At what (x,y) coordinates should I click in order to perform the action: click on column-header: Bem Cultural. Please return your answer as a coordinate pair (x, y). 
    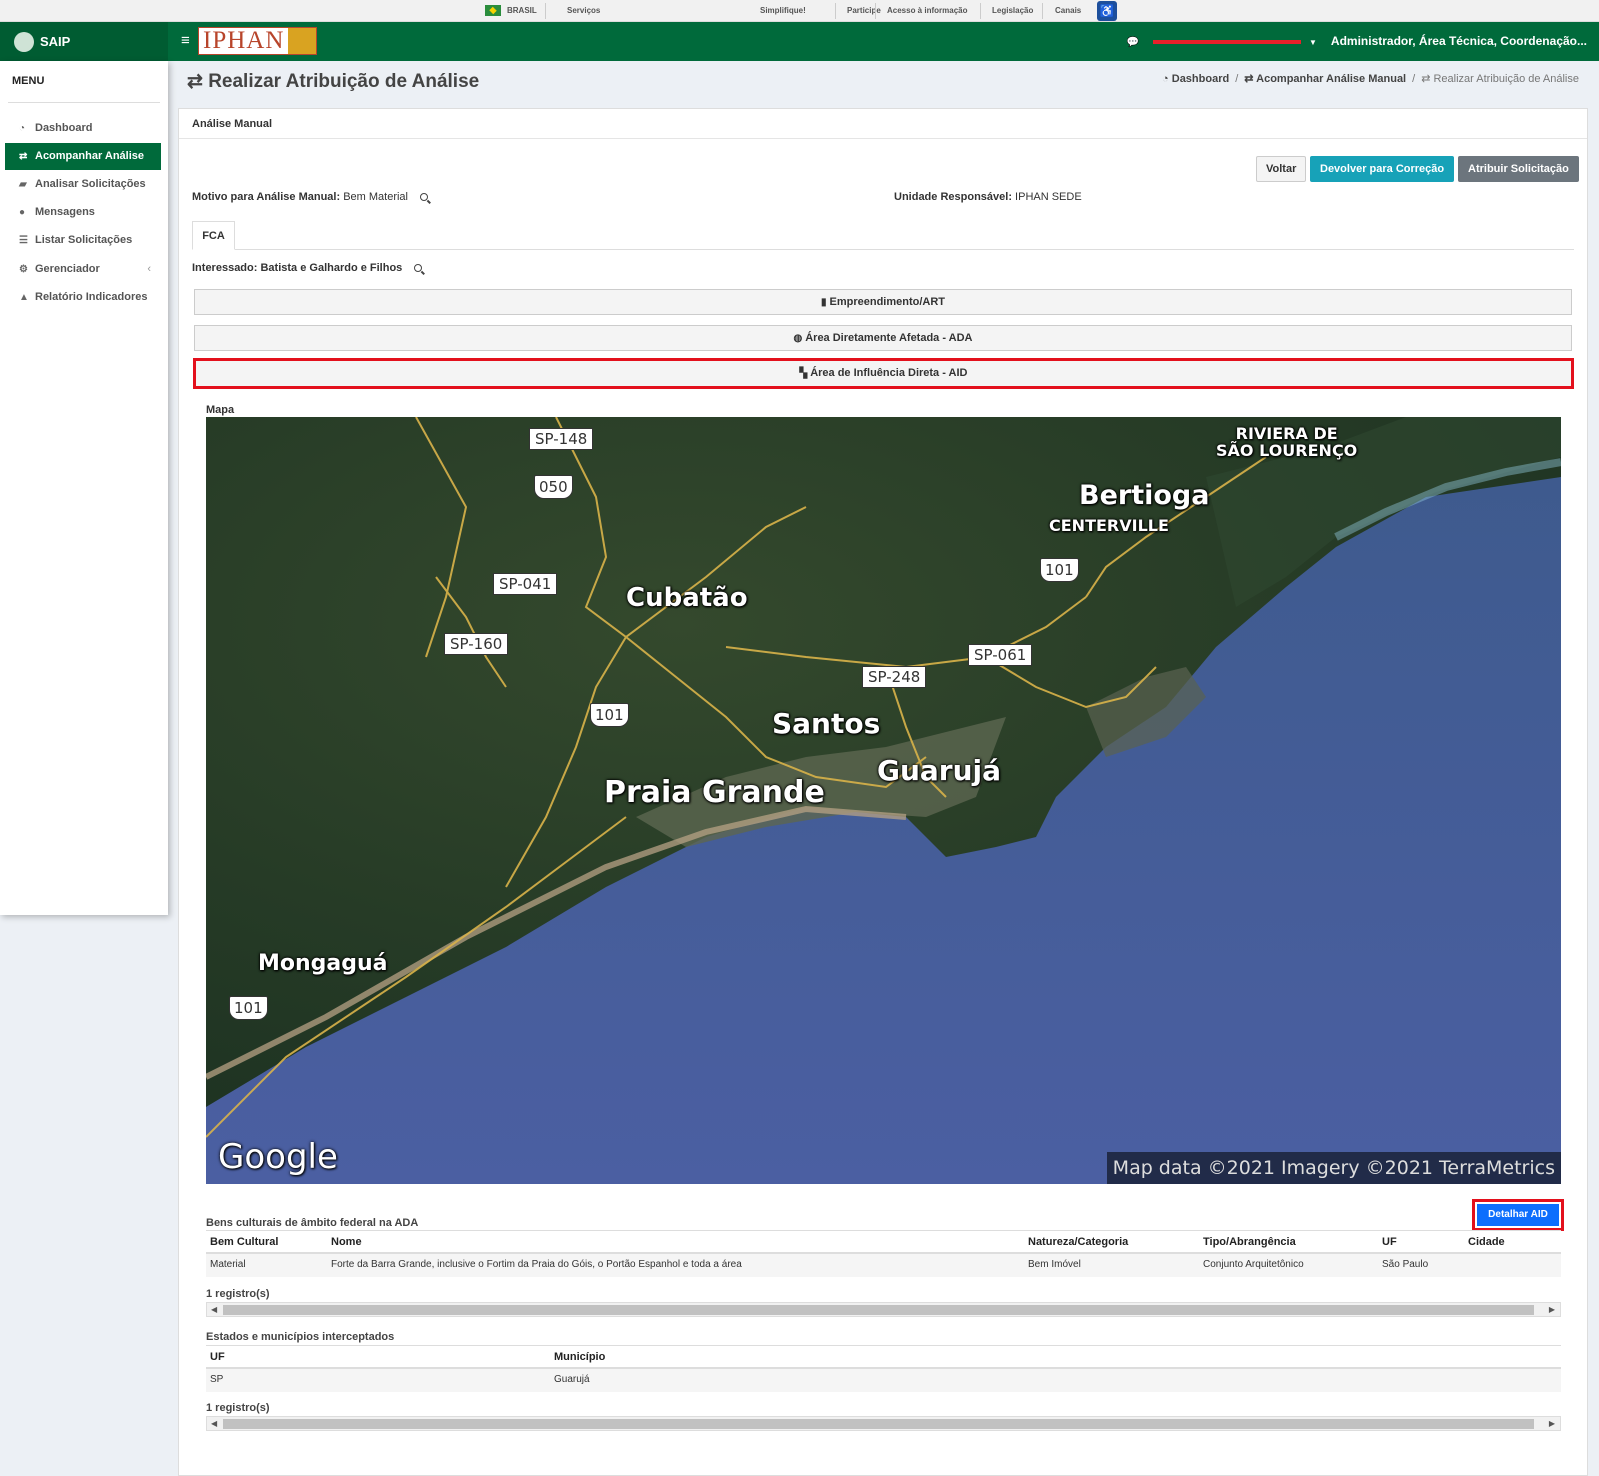
    Looking at the image, I should click on (244, 1242).